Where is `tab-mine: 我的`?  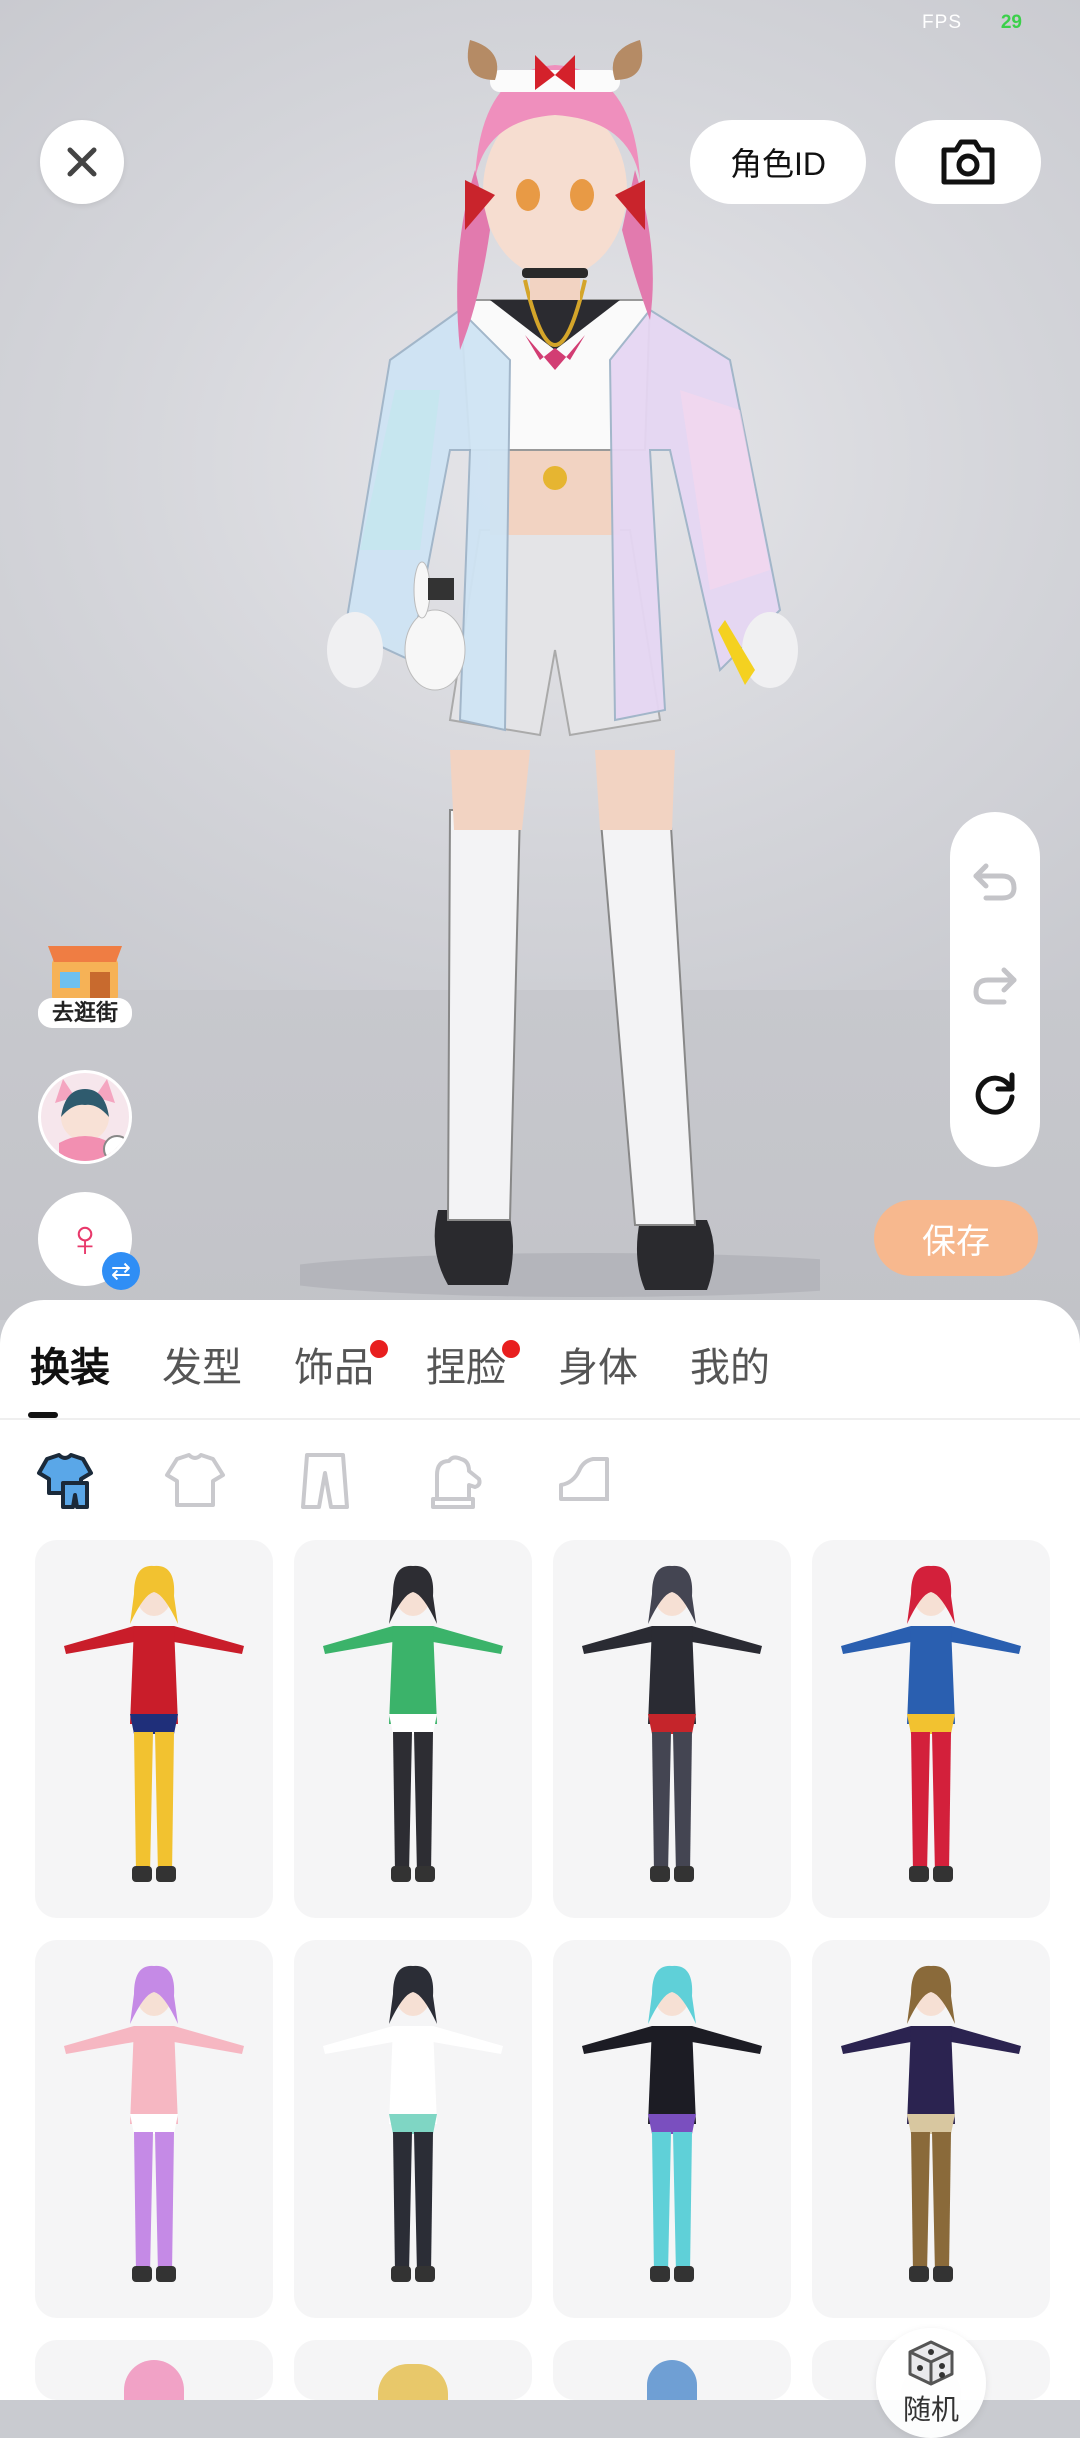 tab-mine: 我的 is located at coordinates (730, 1368).